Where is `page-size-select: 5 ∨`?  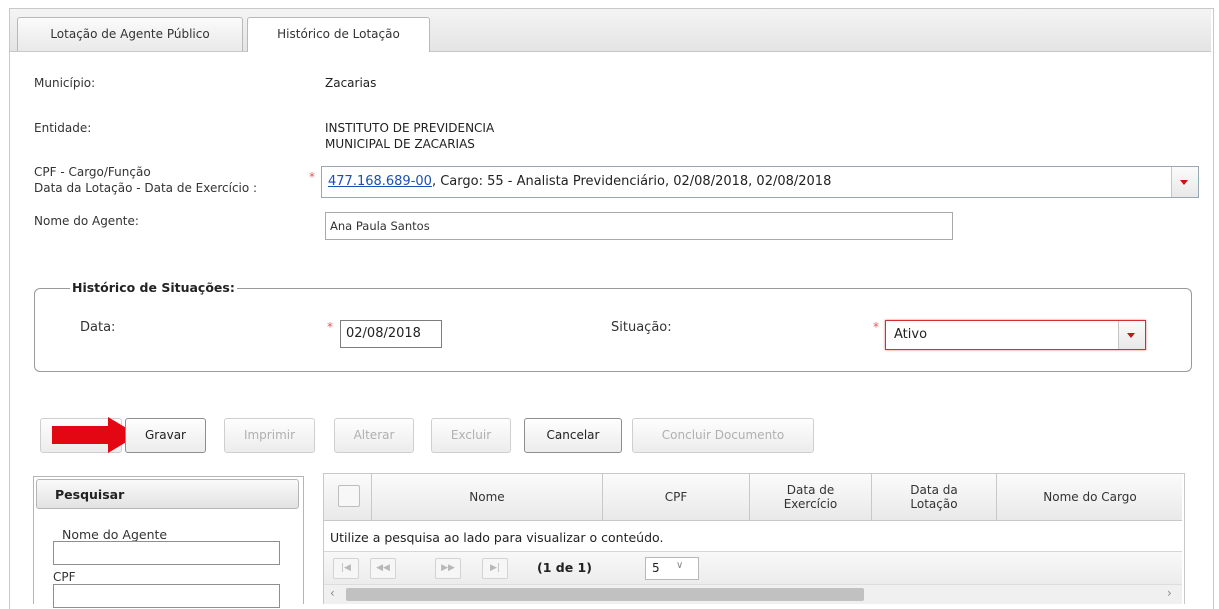 page-size-select: 5 ∨ is located at coordinates (672, 568).